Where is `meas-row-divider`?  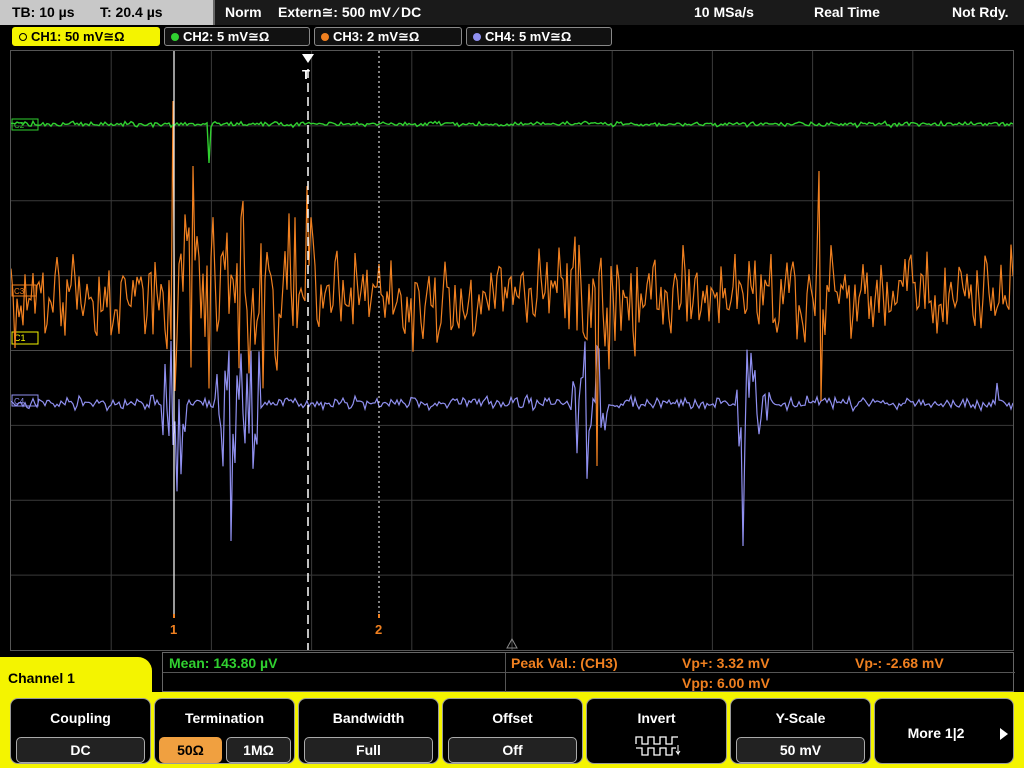 meas-row-divider is located at coordinates (589, 672).